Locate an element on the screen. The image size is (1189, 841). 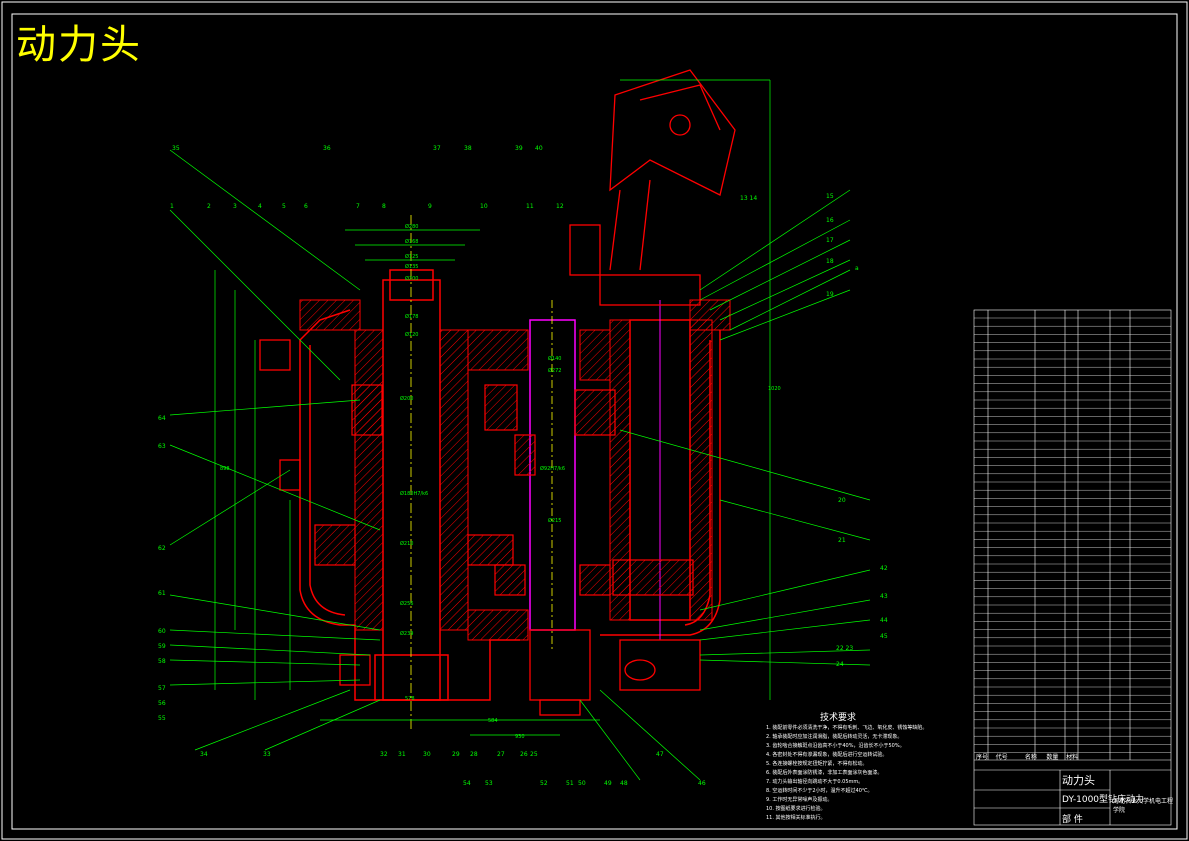
callout-label: 15 is located at coordinates (830, 196).